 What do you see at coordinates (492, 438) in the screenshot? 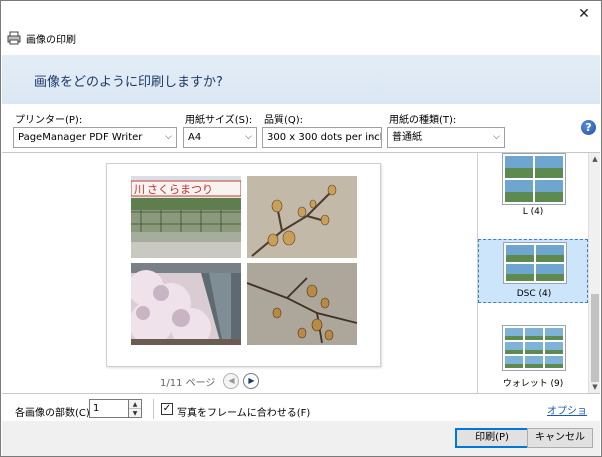
I see `print-button: 印刷(P)` at bounding box center [492, 438].